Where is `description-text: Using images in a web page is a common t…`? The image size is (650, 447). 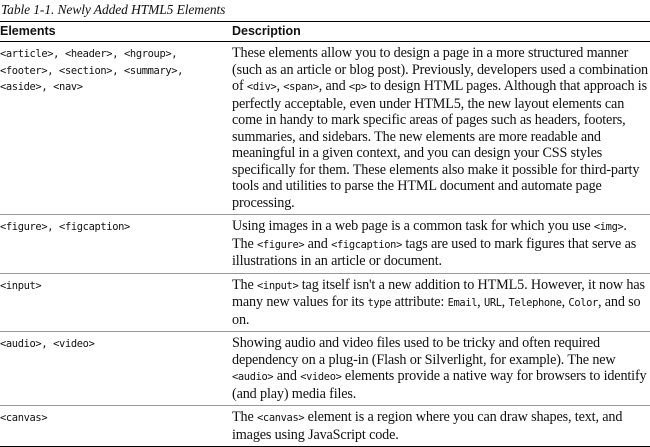
description-text: Using images in a web page is a common t… is located at coordinates (413, 226).